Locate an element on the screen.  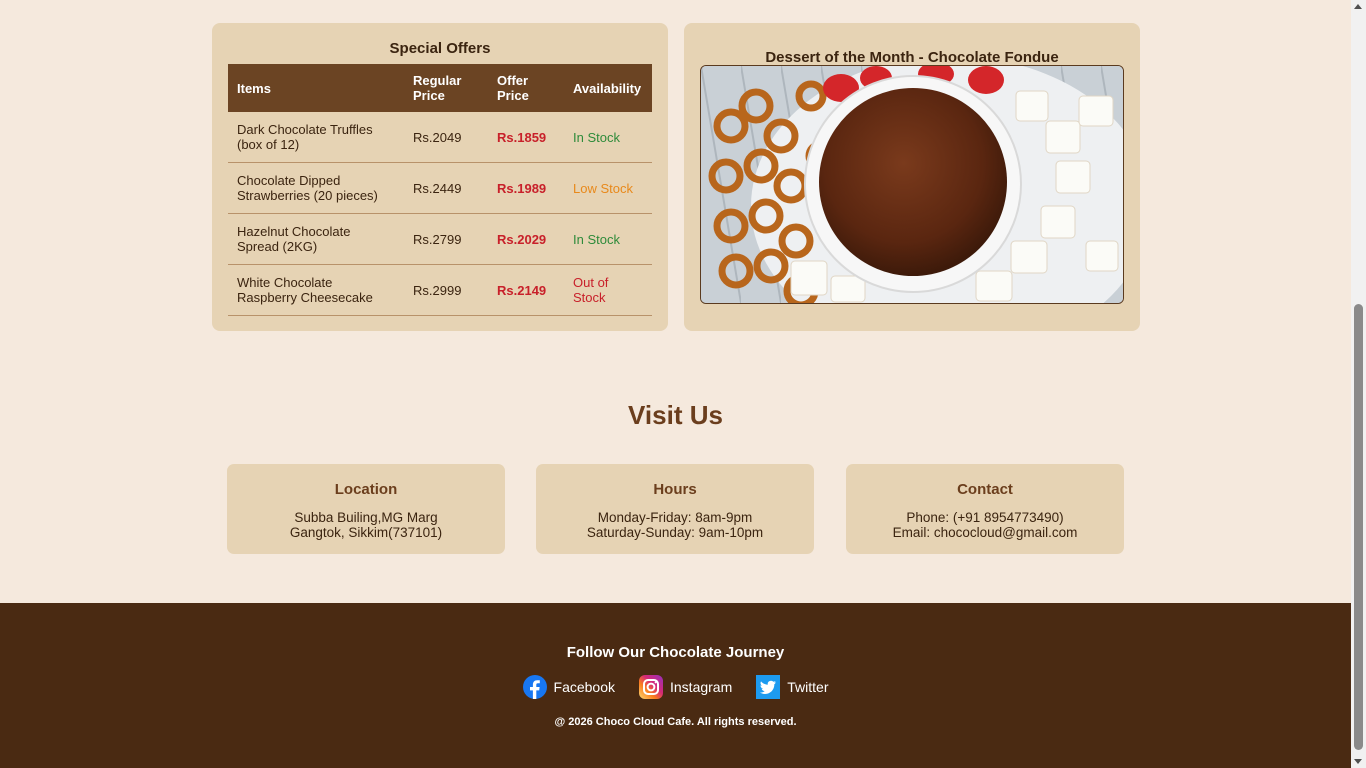
special-offers-title: Special Offers is located at coordinates (440, 48).